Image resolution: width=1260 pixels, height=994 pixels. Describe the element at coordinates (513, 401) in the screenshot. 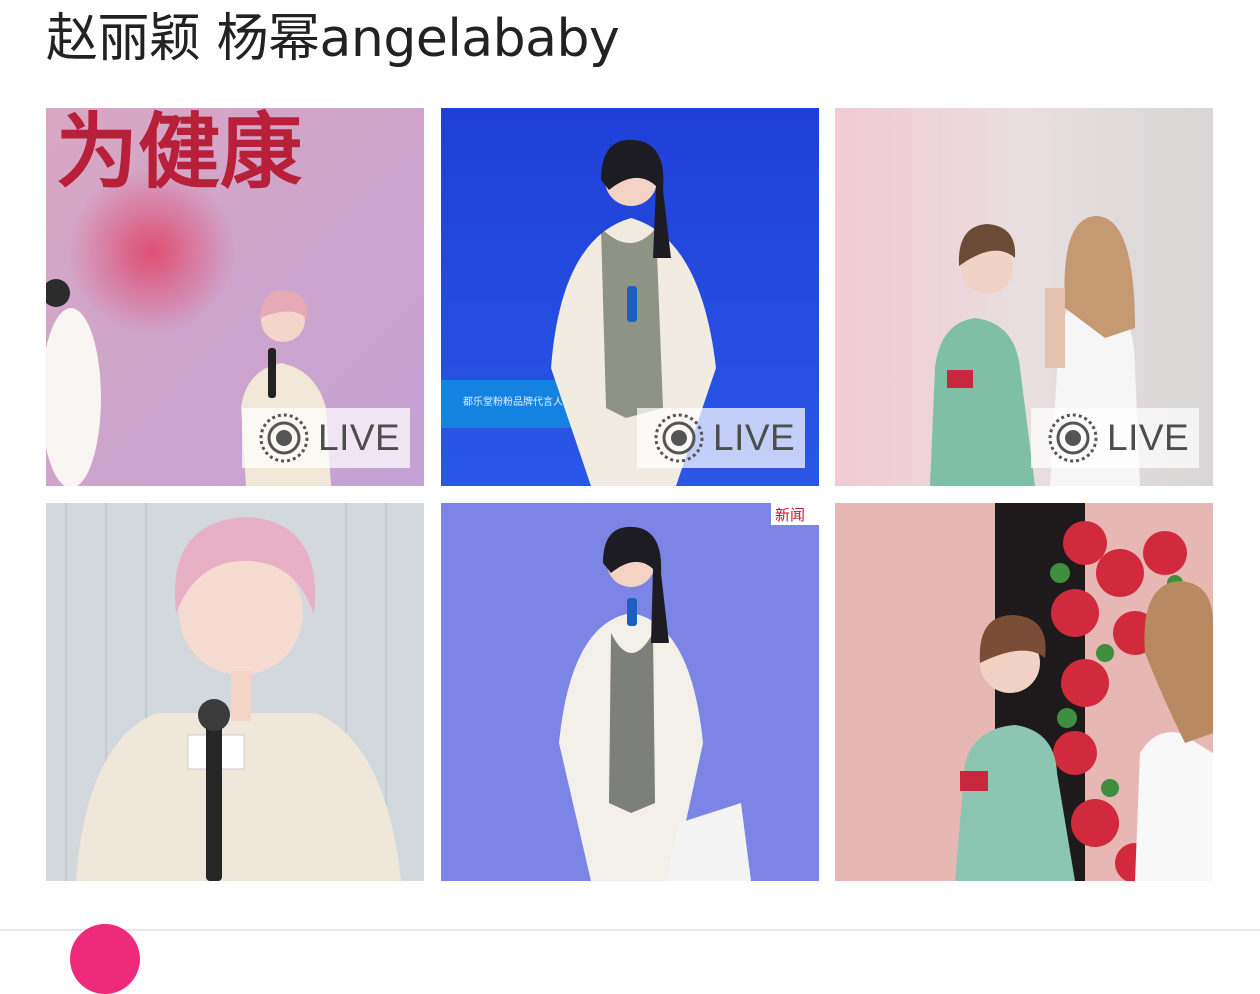

I see `screen-caption: 都乐堂粉粉品牌代言人` at that location.